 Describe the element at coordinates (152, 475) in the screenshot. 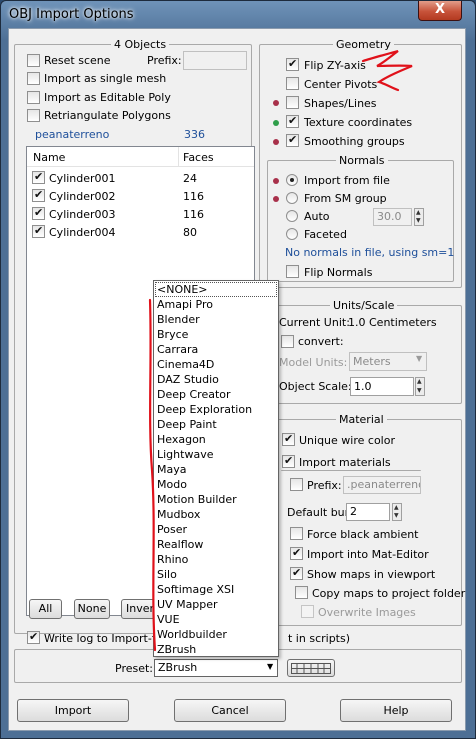

I see `annotation-line` at that location.